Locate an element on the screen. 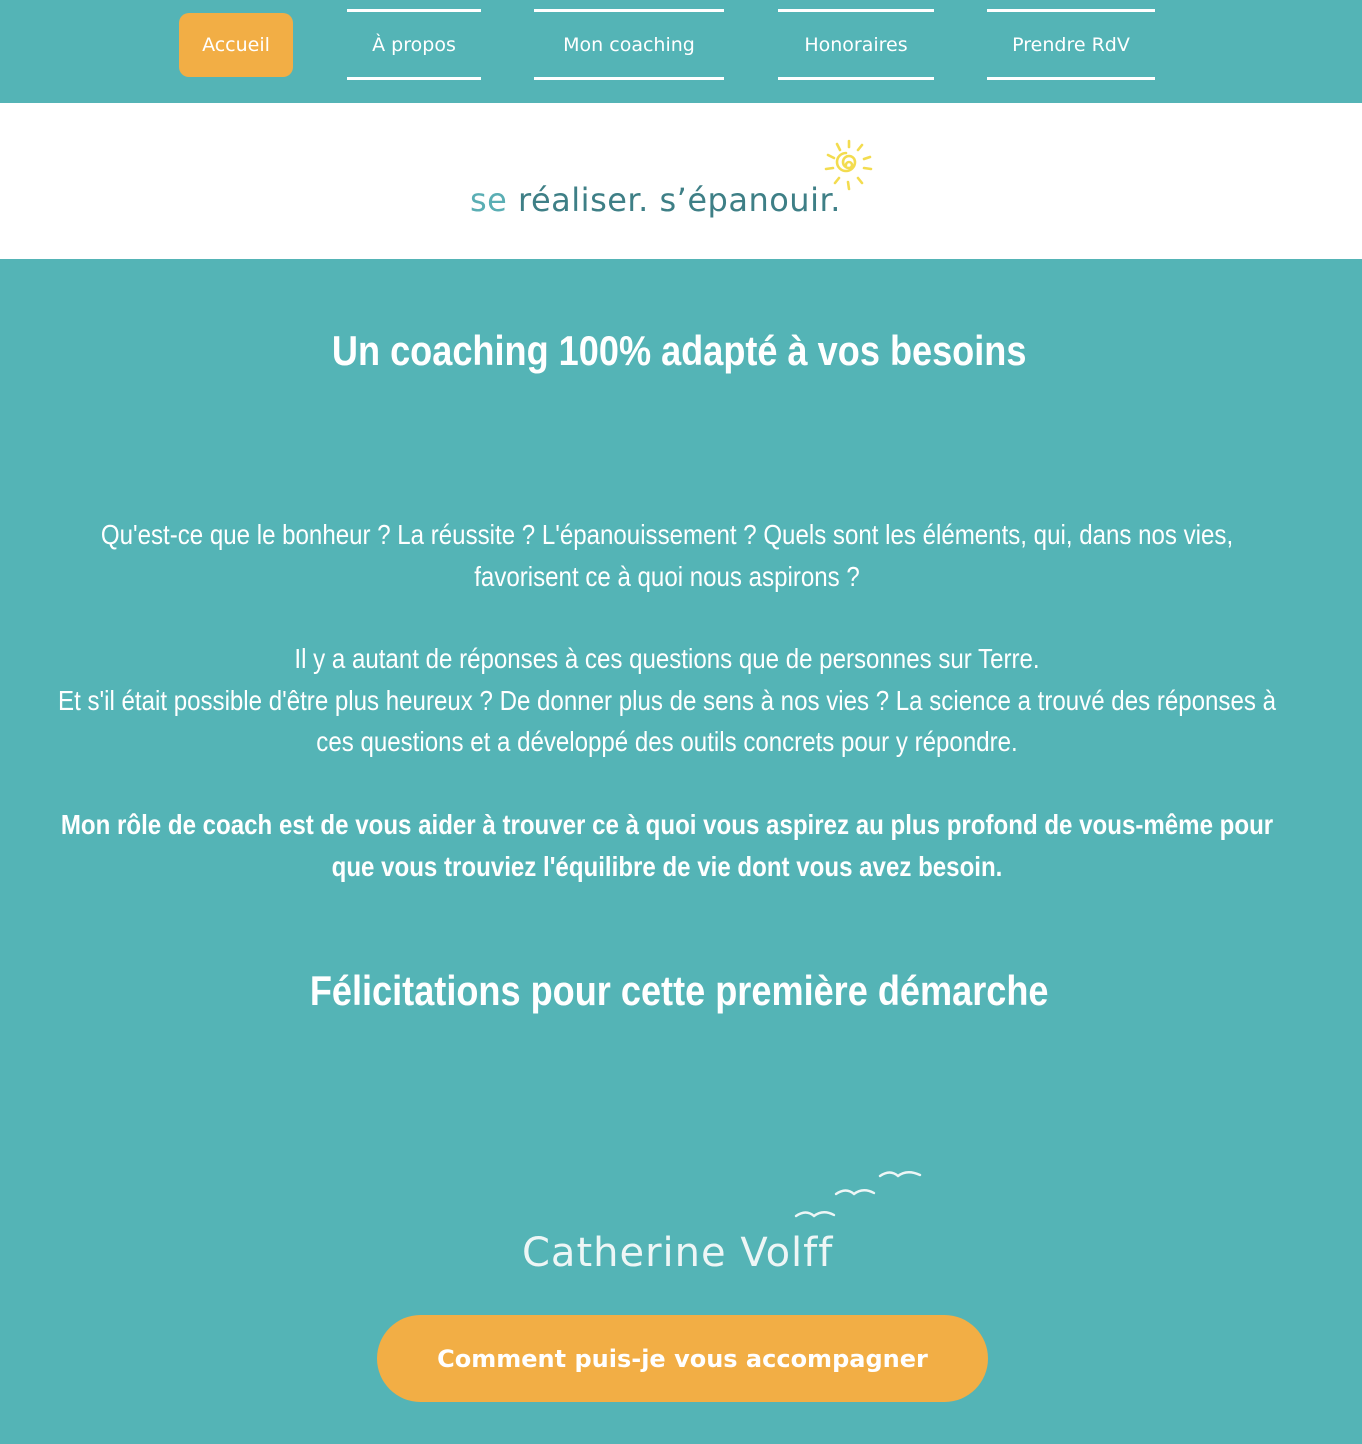 This screenshot has width=1362, height=1444. nav-item-honoraires: Honoraires is located at coordinates (856, 44).